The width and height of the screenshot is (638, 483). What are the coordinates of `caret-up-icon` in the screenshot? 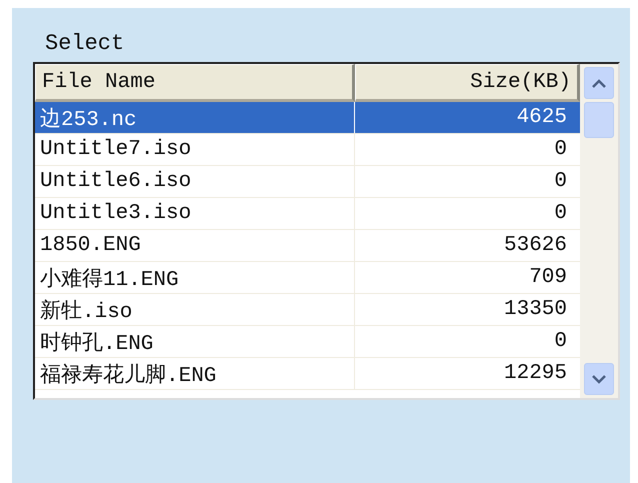 It's located at (599, 83).